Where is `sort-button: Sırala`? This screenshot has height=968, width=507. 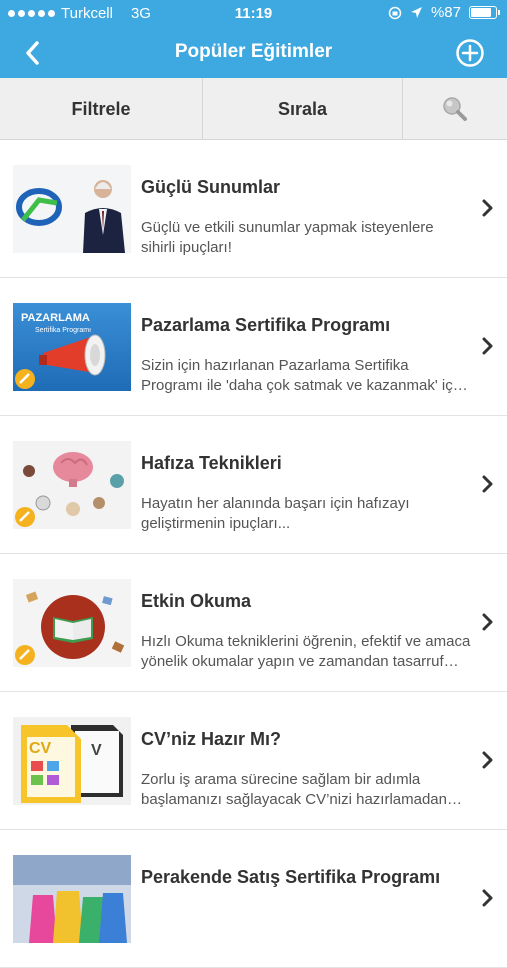
sort-button: Sırala is located at coordinates (303, 109).